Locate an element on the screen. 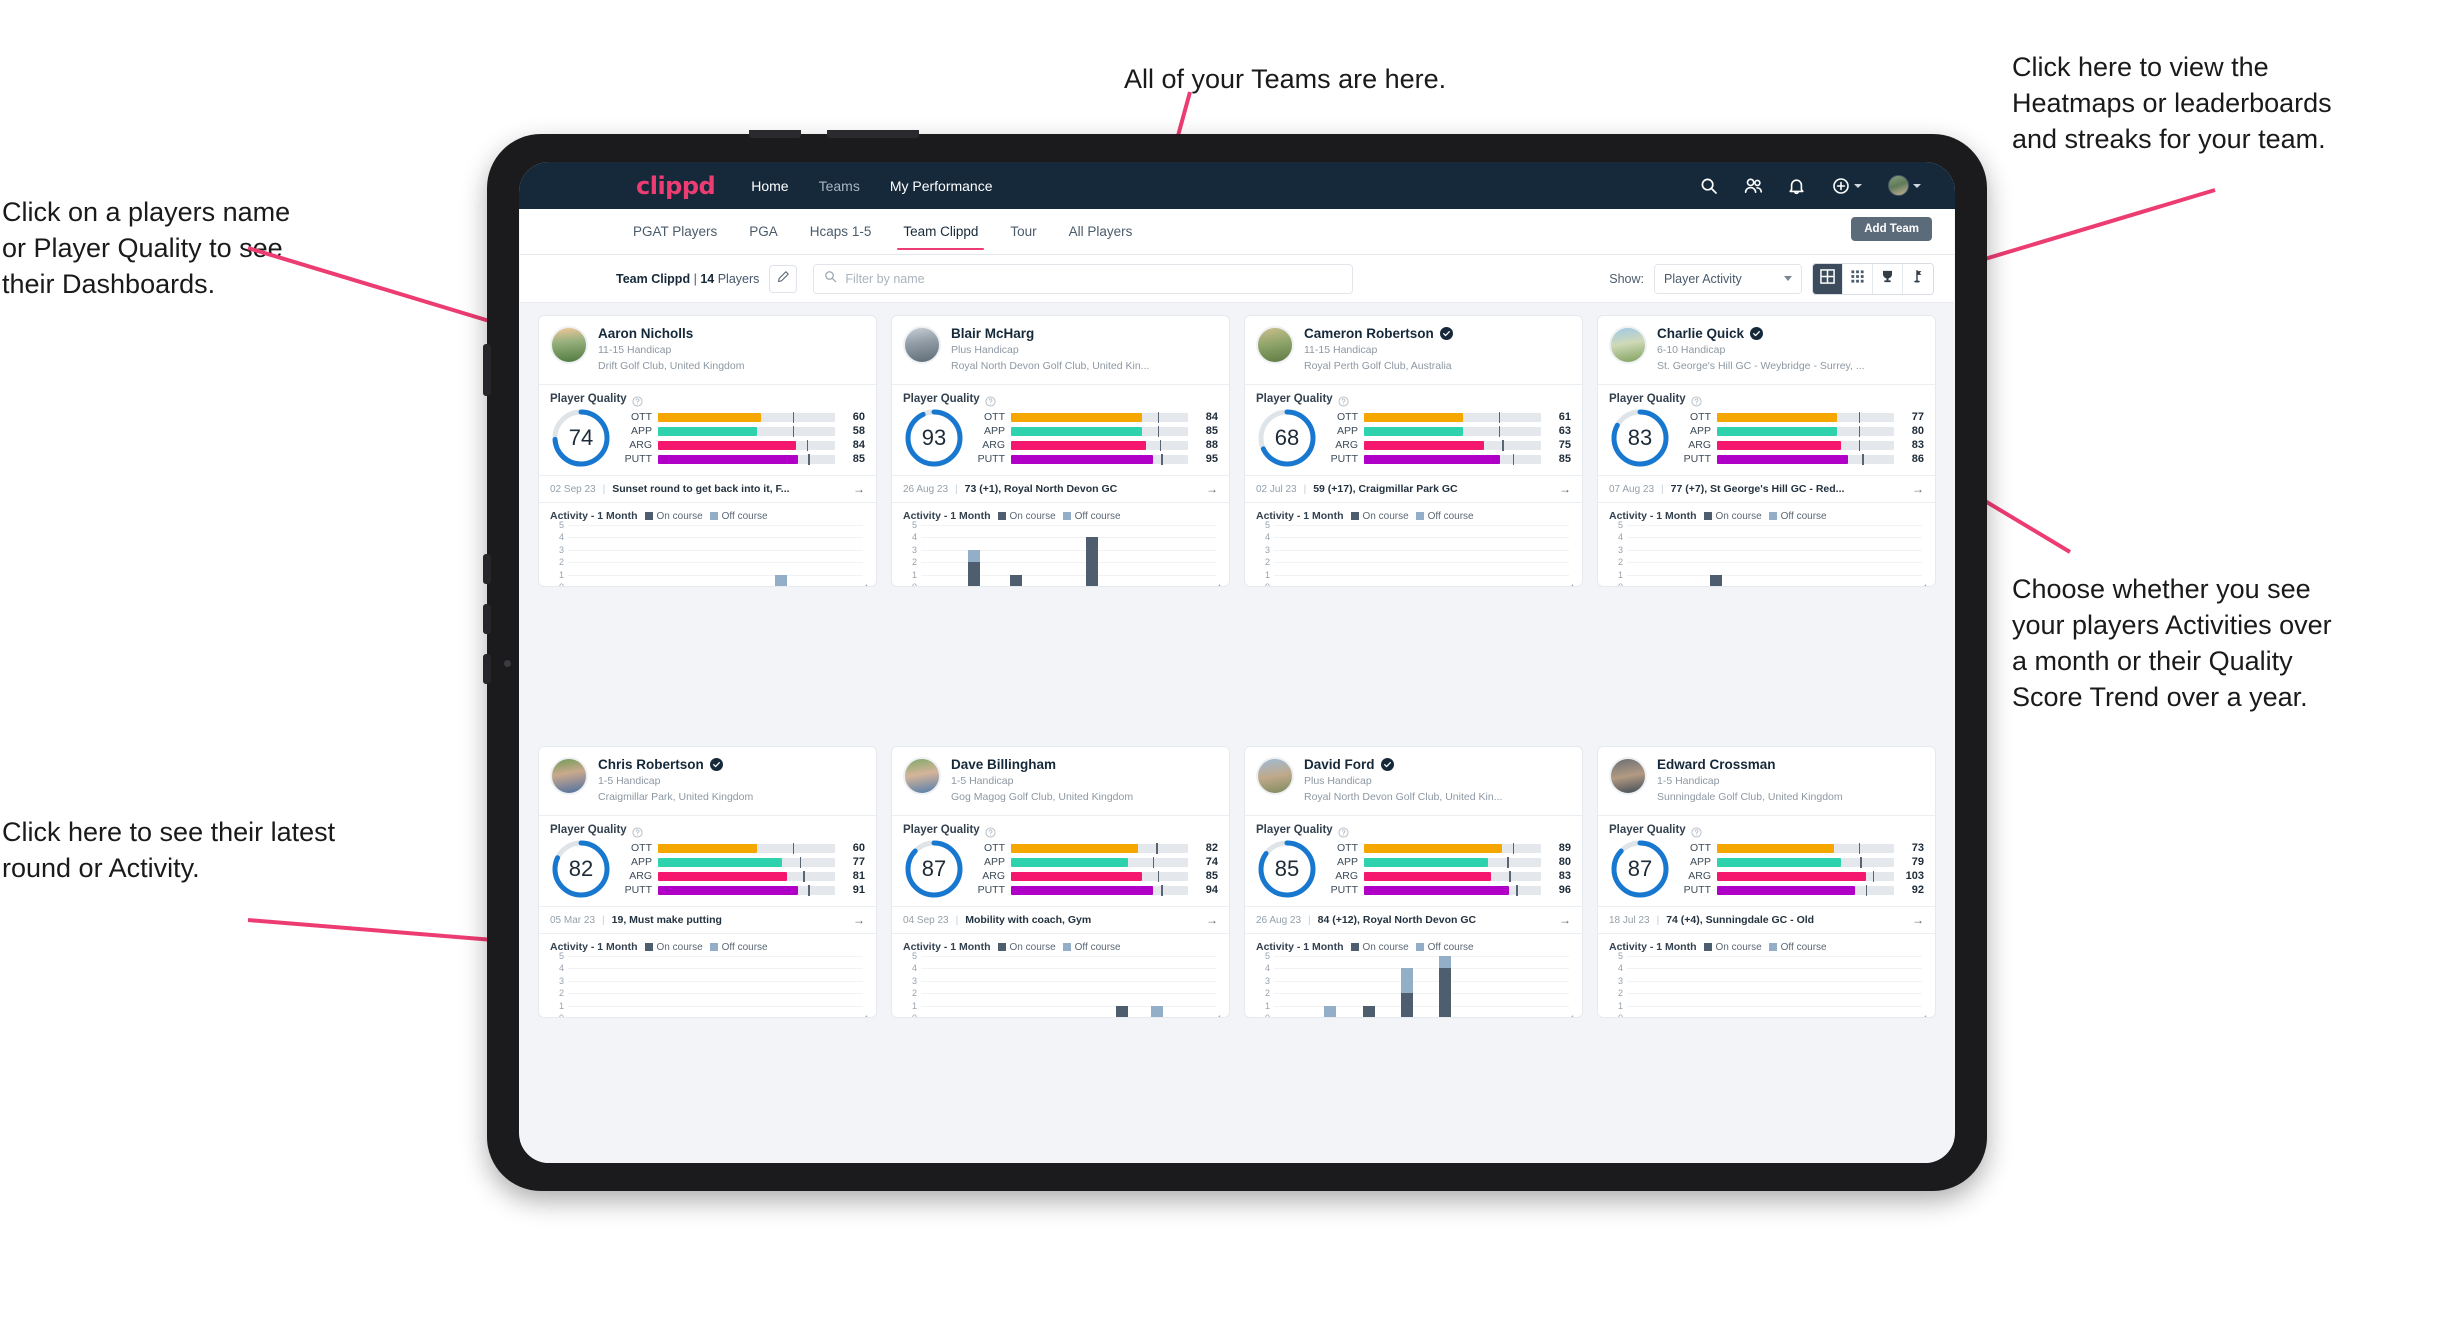  tab-hcaps-1-5: Hcaps 1-5 is located at coordinates (841, 231).